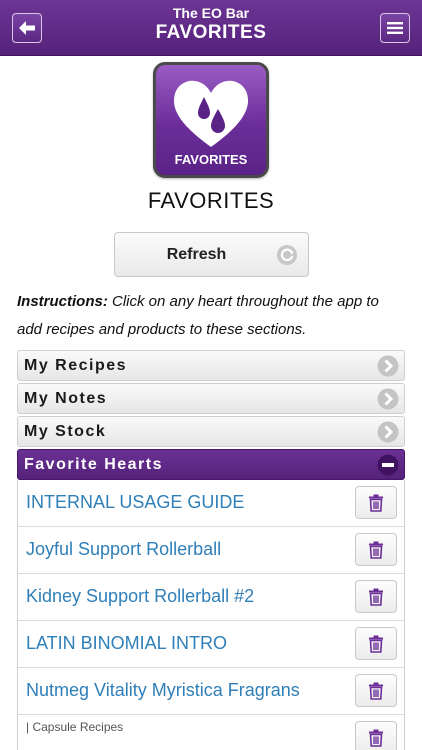 The image size is (422, 750). I want to click on refresh-button: Refresh, so click(211, 254).